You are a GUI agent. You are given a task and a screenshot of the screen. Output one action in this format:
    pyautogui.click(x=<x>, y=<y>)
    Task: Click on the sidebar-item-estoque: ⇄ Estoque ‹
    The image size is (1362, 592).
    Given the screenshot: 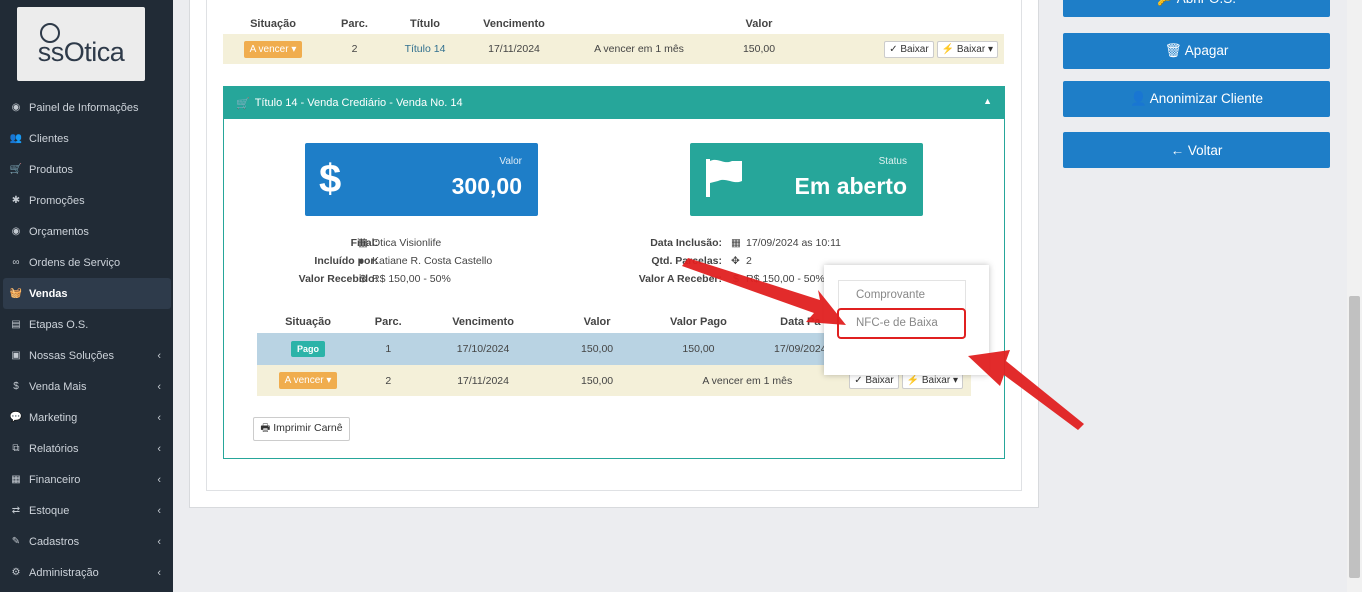 What is the action you would take?
    pyautogui.click(x=86, y=510)
    